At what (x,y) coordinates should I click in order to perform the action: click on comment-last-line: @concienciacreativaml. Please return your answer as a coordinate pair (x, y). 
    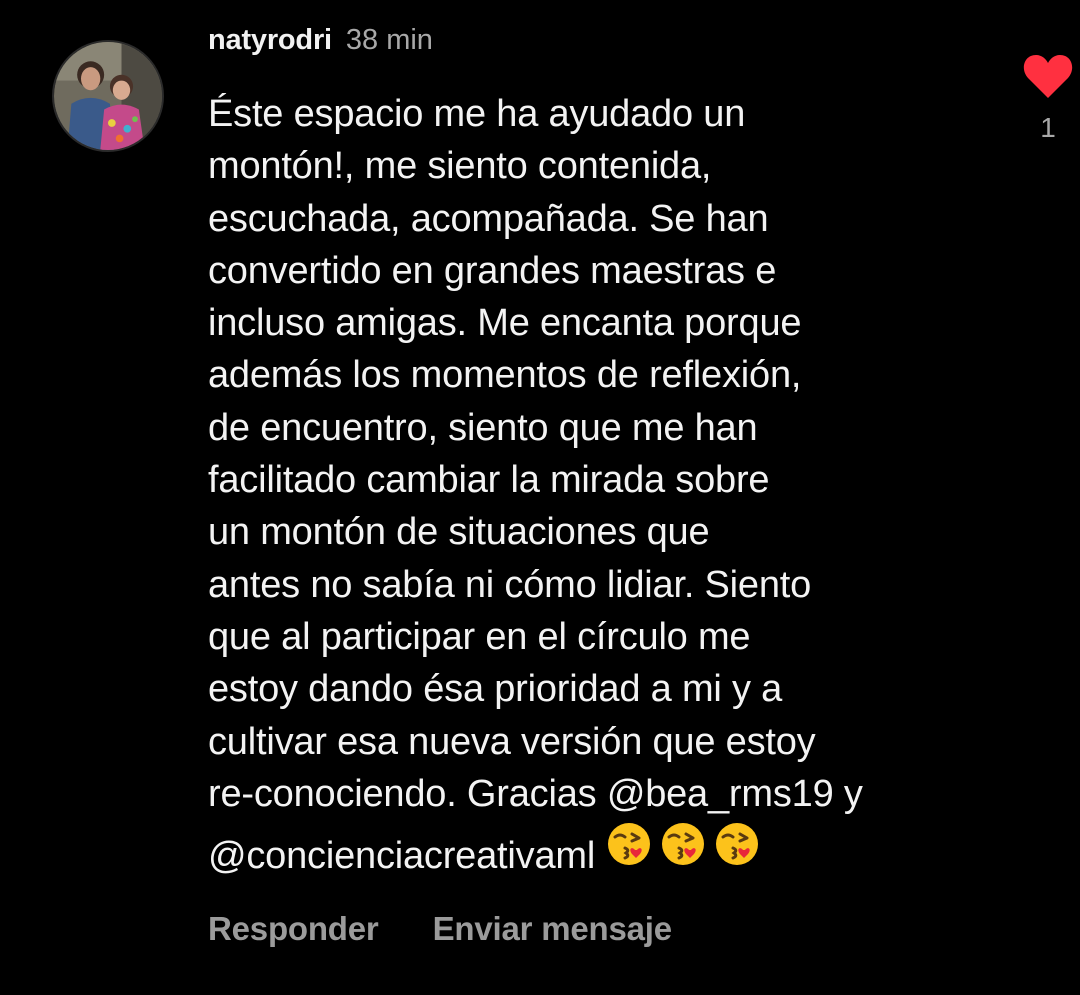
    Looking at the image, I should click on (588, 851).